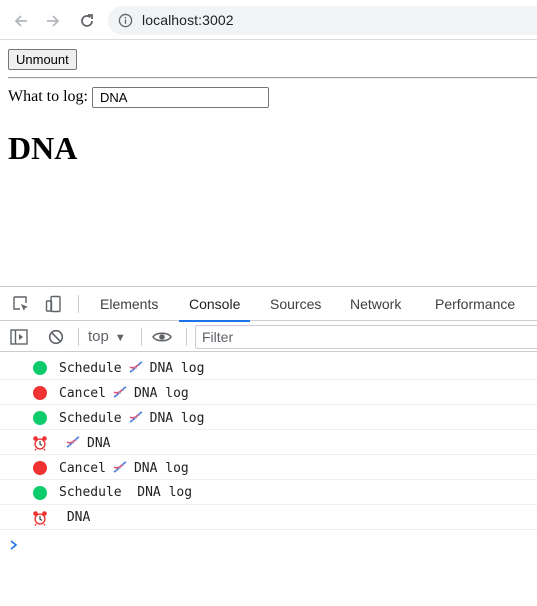 Image resolution: width=537 pixels, height=606 pixels. Describe the element at coordinates (475, 304) in the screenshot. I see `tab-performance: Performance` at that location.